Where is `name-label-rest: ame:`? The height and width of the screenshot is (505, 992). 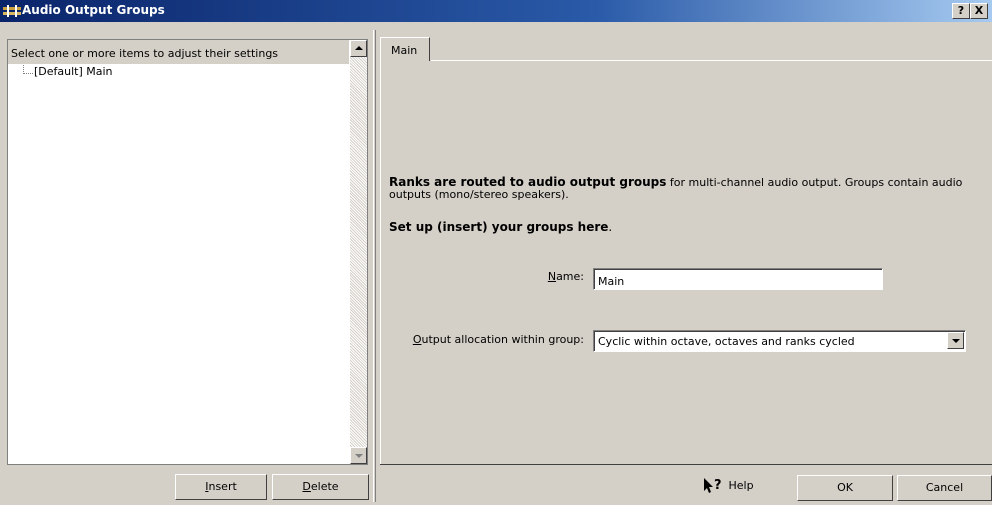
name-label-rest: ame: is located at coordinates (570, 276).